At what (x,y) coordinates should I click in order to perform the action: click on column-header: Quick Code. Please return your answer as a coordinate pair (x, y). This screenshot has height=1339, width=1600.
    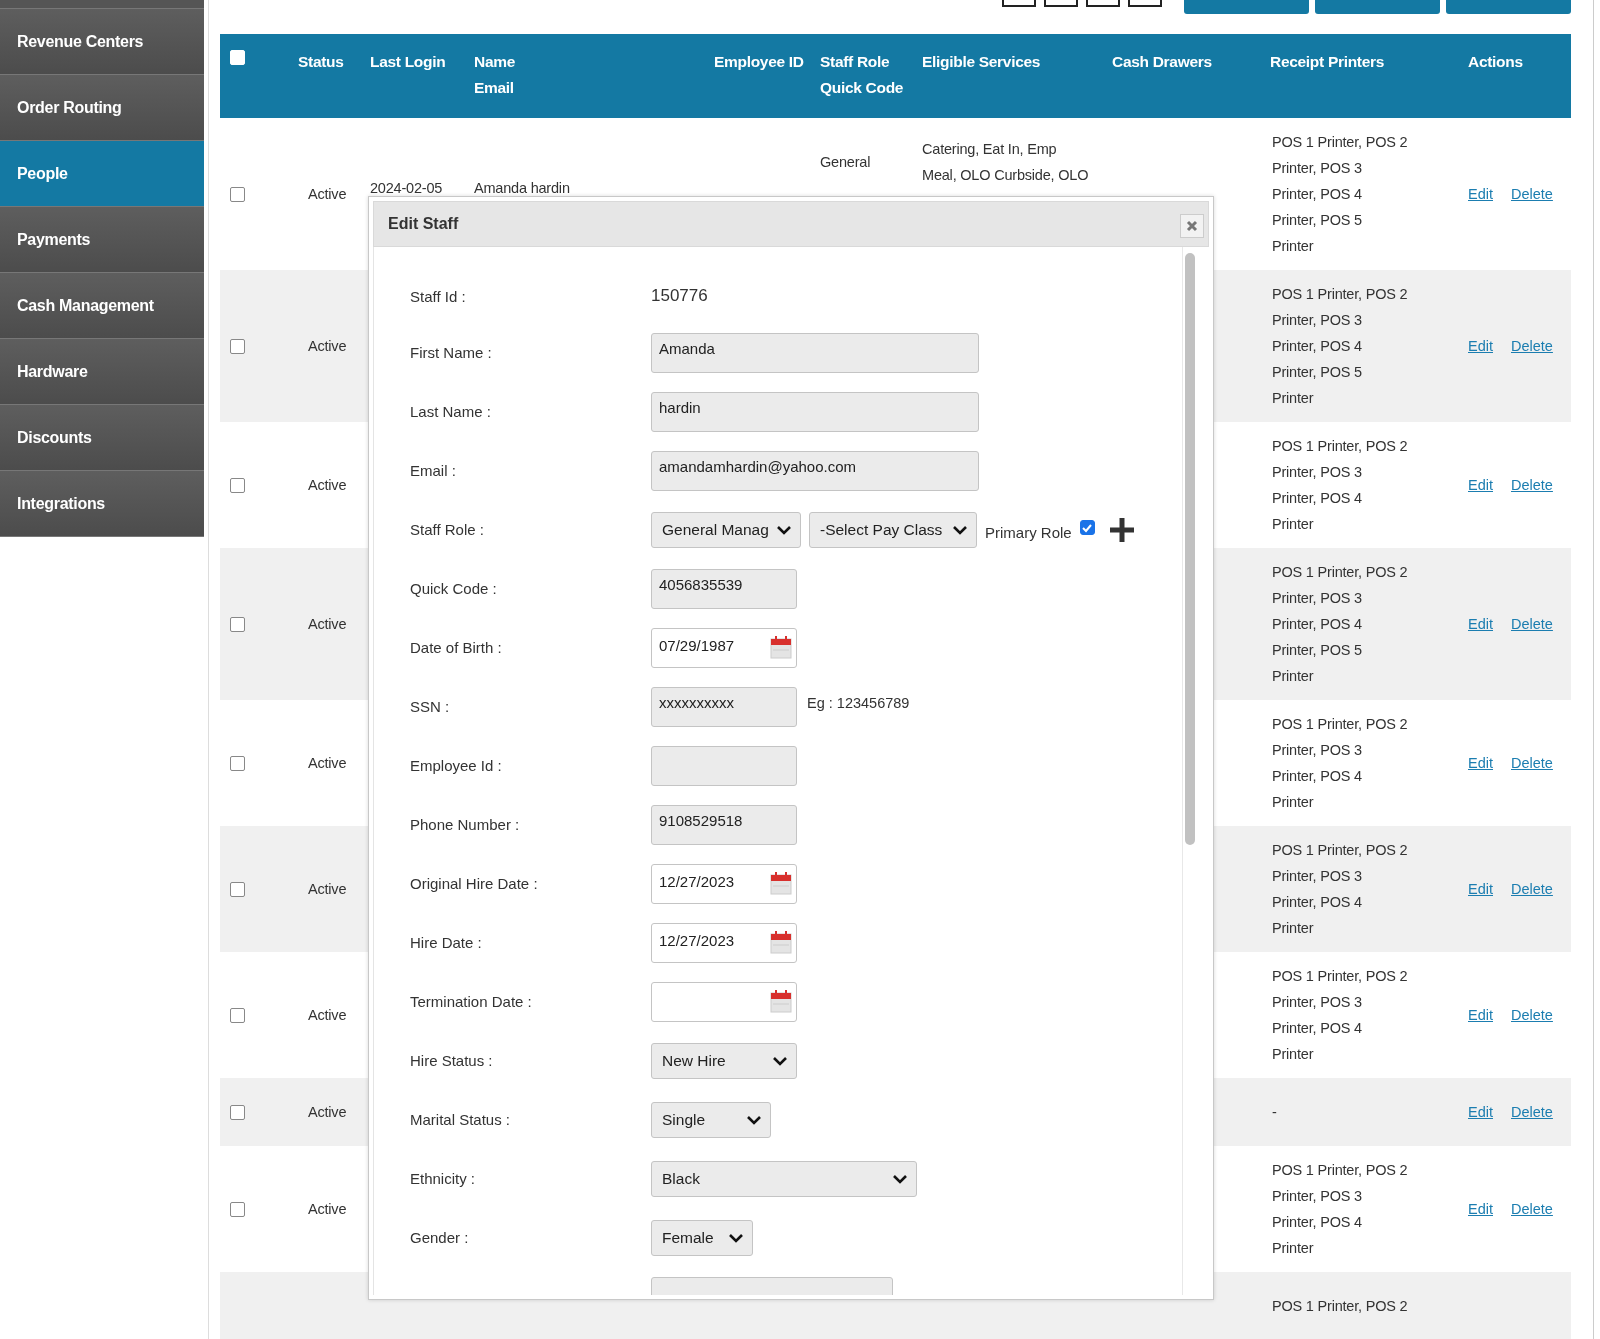
    Looking at the image, I should click on (862, 88).